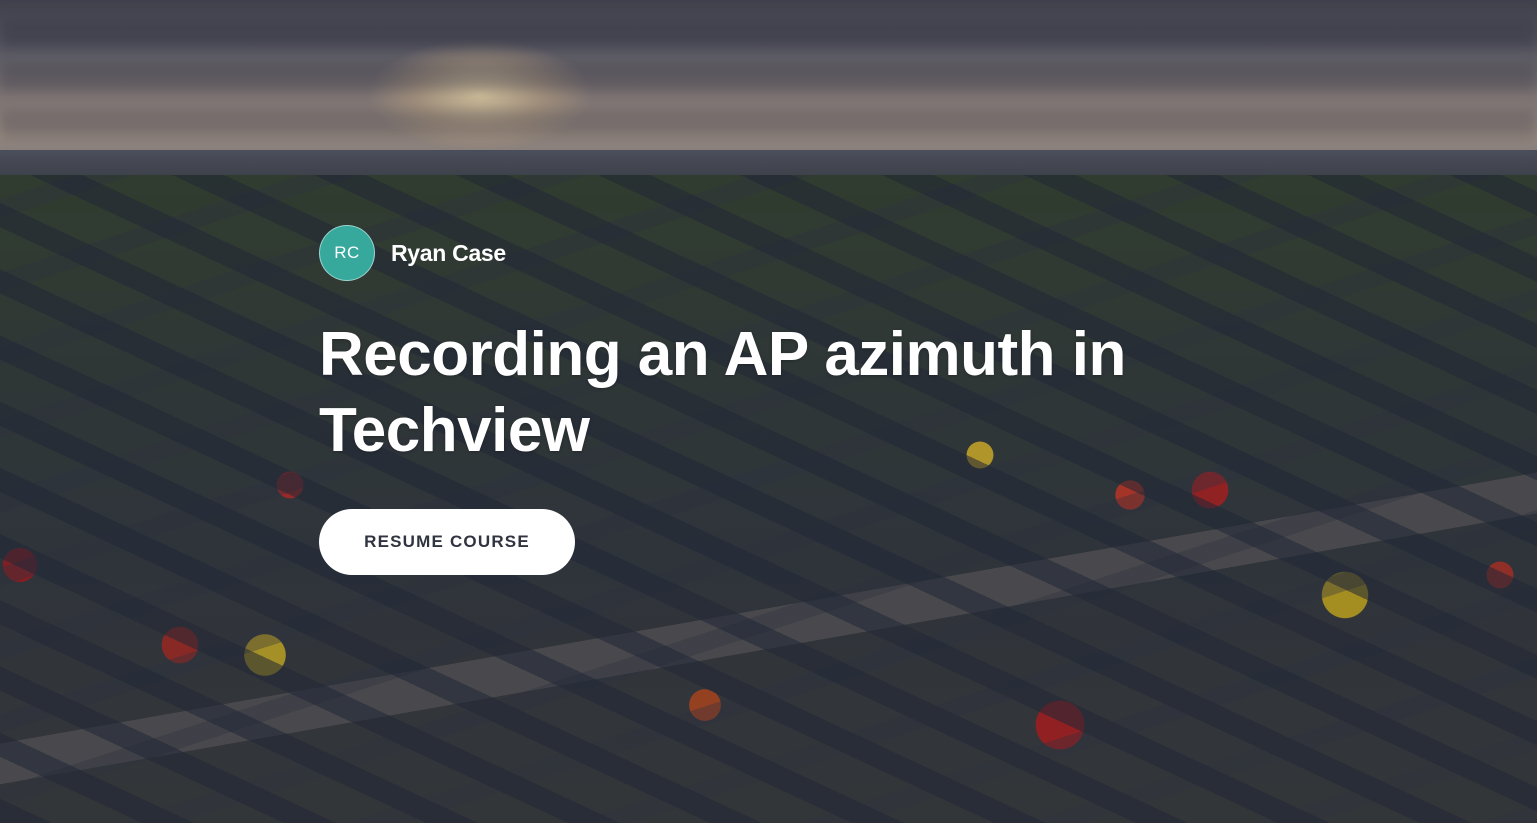 This screenshot has height=823, width=1537. Describe the element at coordinates (722, 392) in the screenshot. I see `course-title: Recording an AP azimuth in Techview` at that location.